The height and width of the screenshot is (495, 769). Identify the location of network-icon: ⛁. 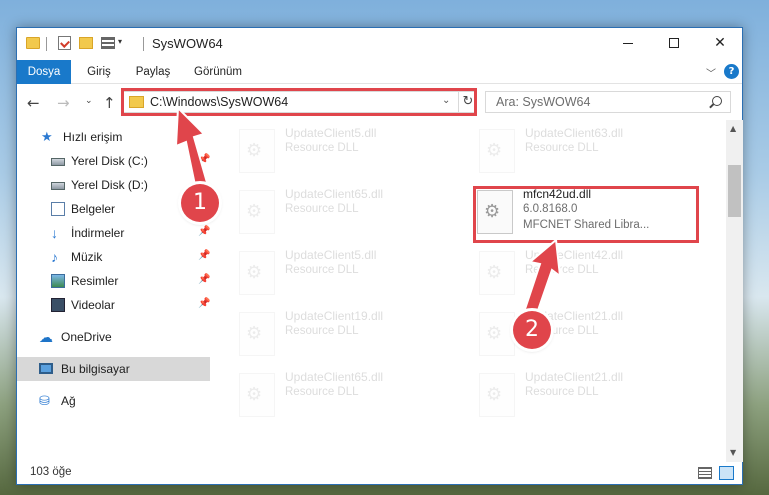
(44, 400).